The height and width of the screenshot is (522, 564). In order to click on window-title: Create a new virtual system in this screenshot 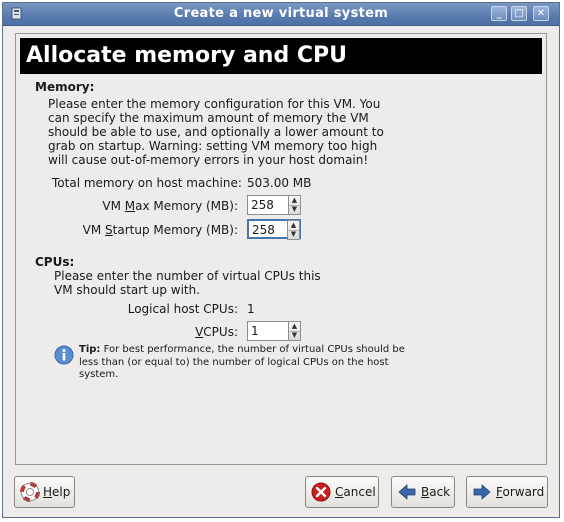, I will do `click(281, 13)`.